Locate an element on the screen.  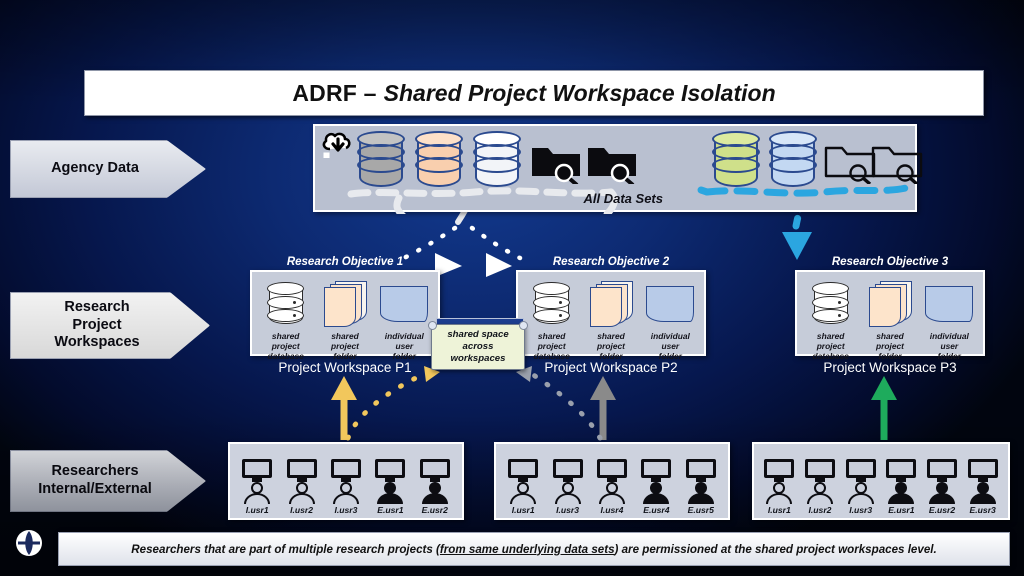
ws-p2-individual-user-folder: individual user folder is located at coordinates (670, 320).